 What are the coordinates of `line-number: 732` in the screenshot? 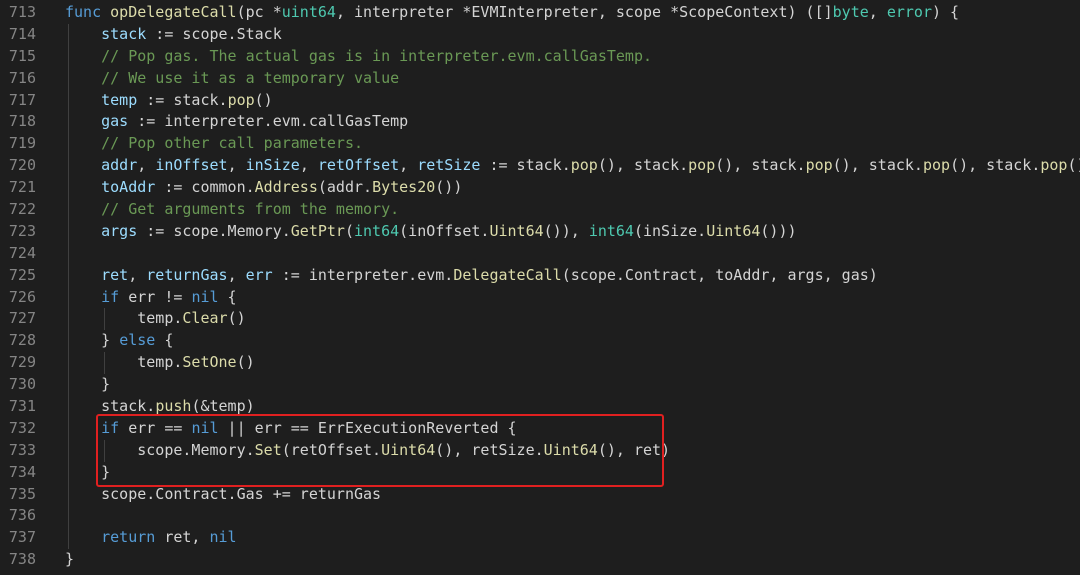 It's located at (22, 427).